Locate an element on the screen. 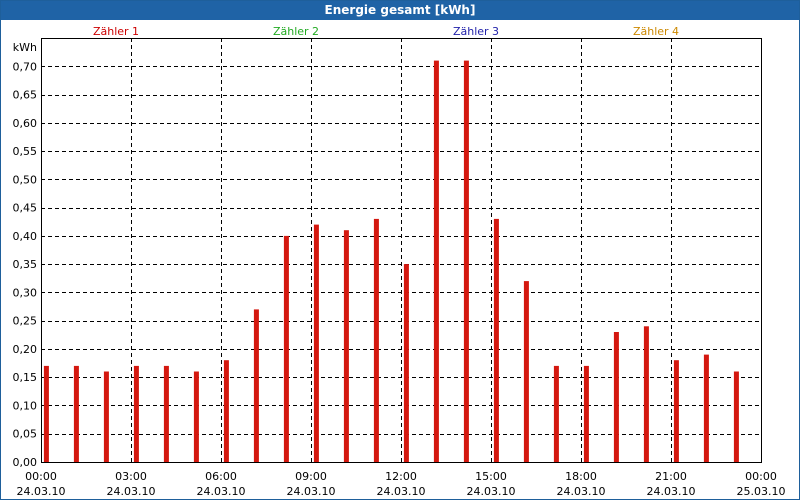  x-tick-time: 21:00 is located at coordinates (671, 476).